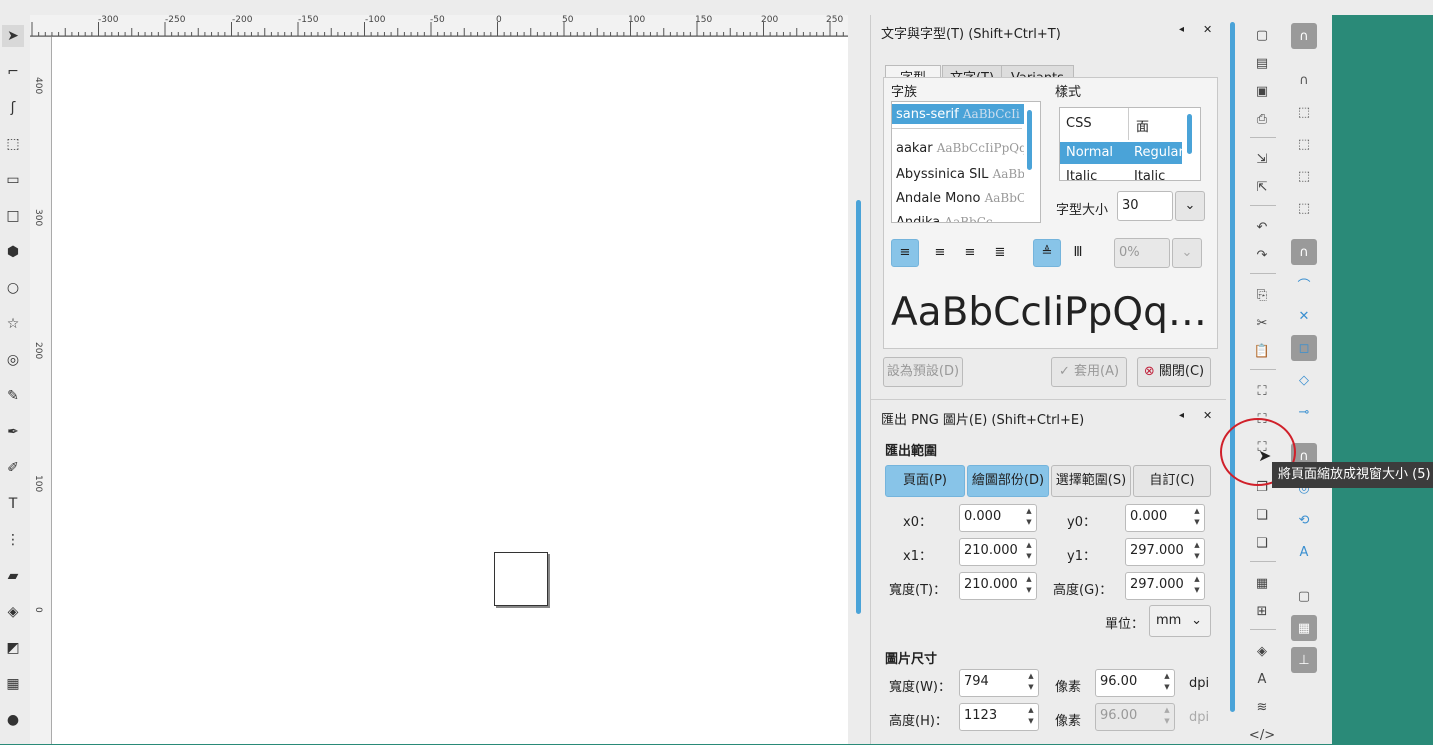 The image size is (1433, 745). Describe the element at coordinates (13, 288) in the screenshot. I see `ellipse-tool-icon: ○` at that location.